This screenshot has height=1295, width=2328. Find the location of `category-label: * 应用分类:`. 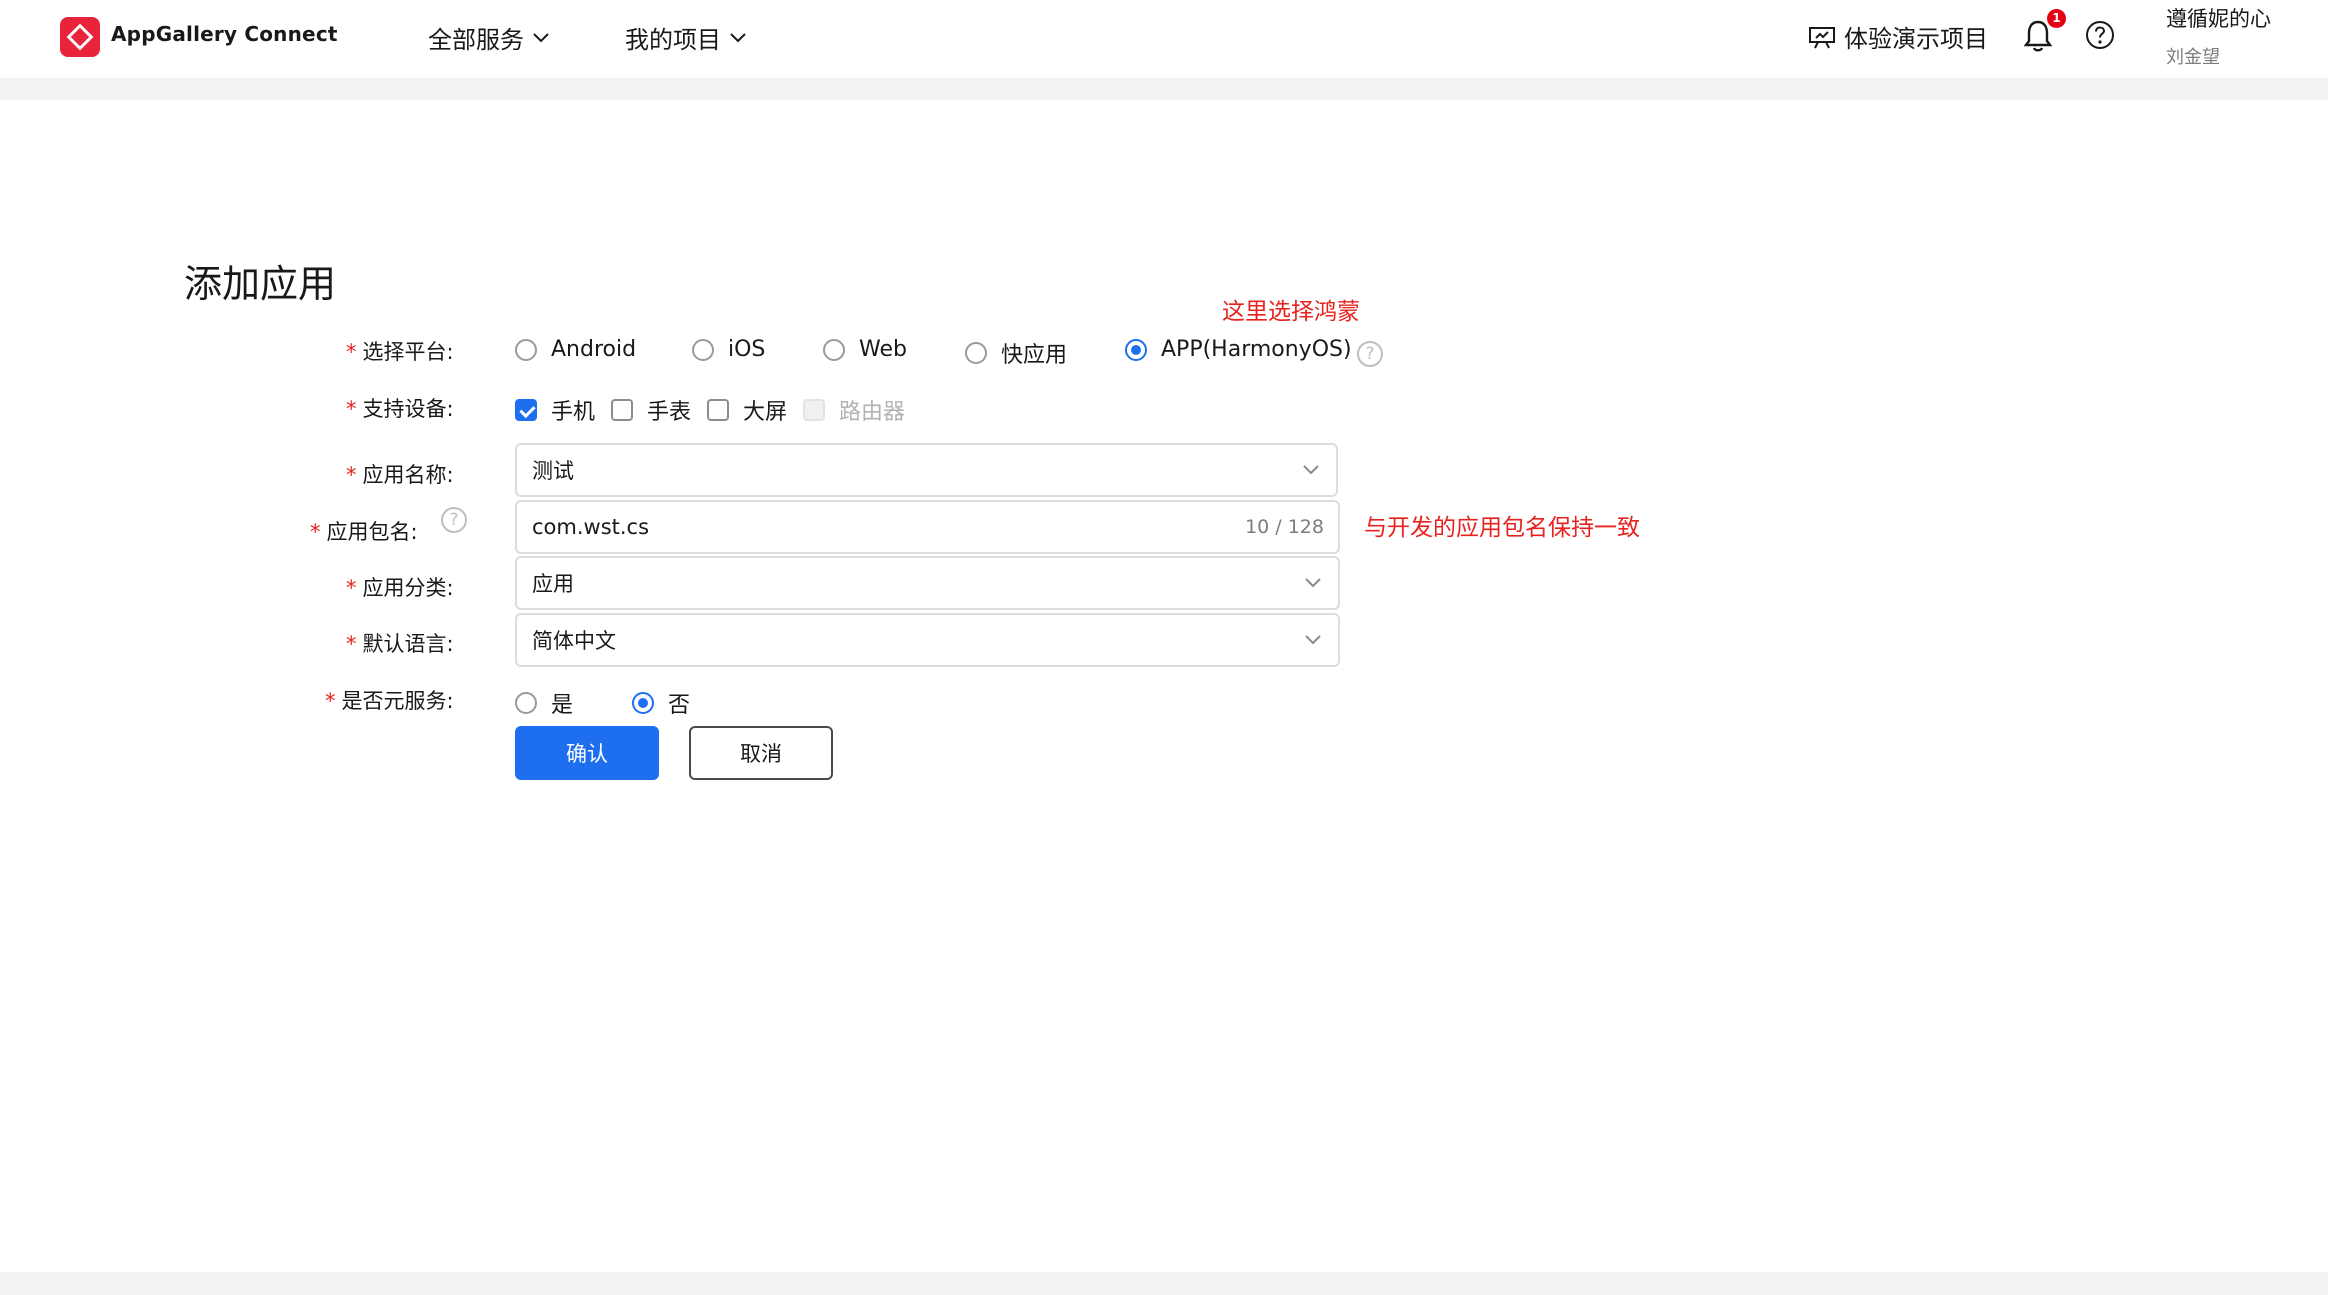

category-label: * 应用分类: is located at coordinates (400, 587).